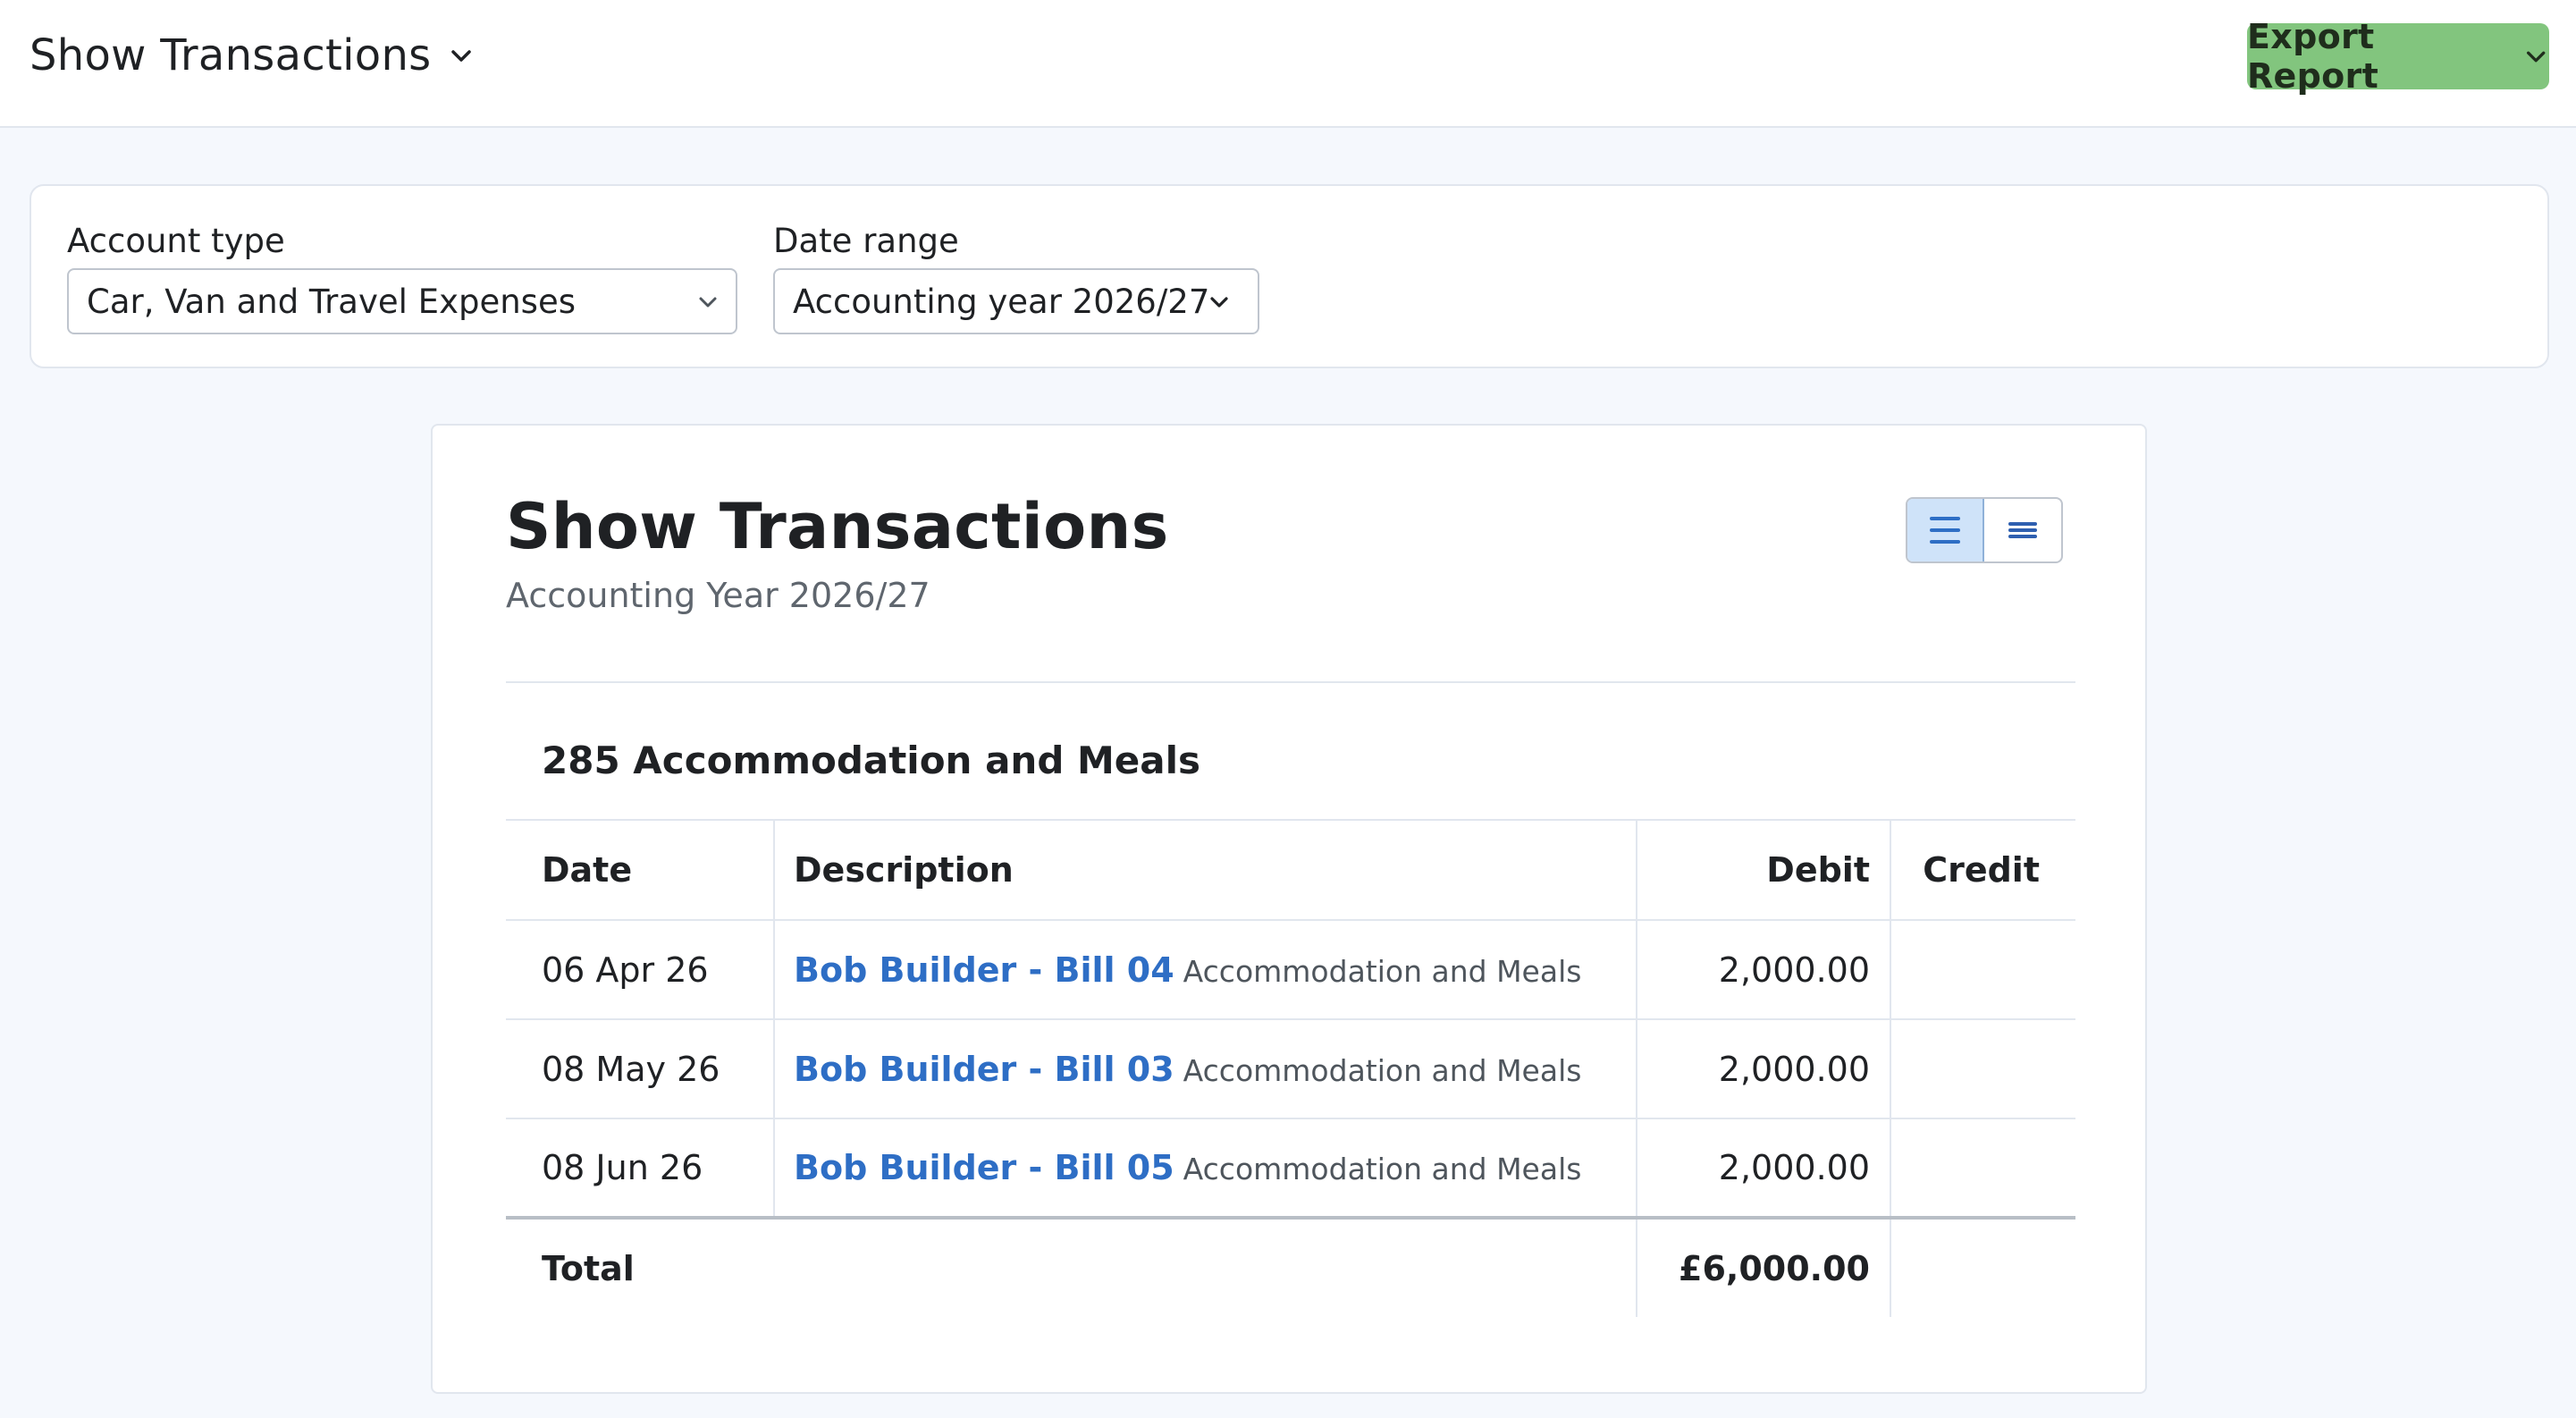  What do you see at coordinates (1764, 871) in the screenshot?
I see `column-header-debit: Debit` at bounding box center [1764, 871].